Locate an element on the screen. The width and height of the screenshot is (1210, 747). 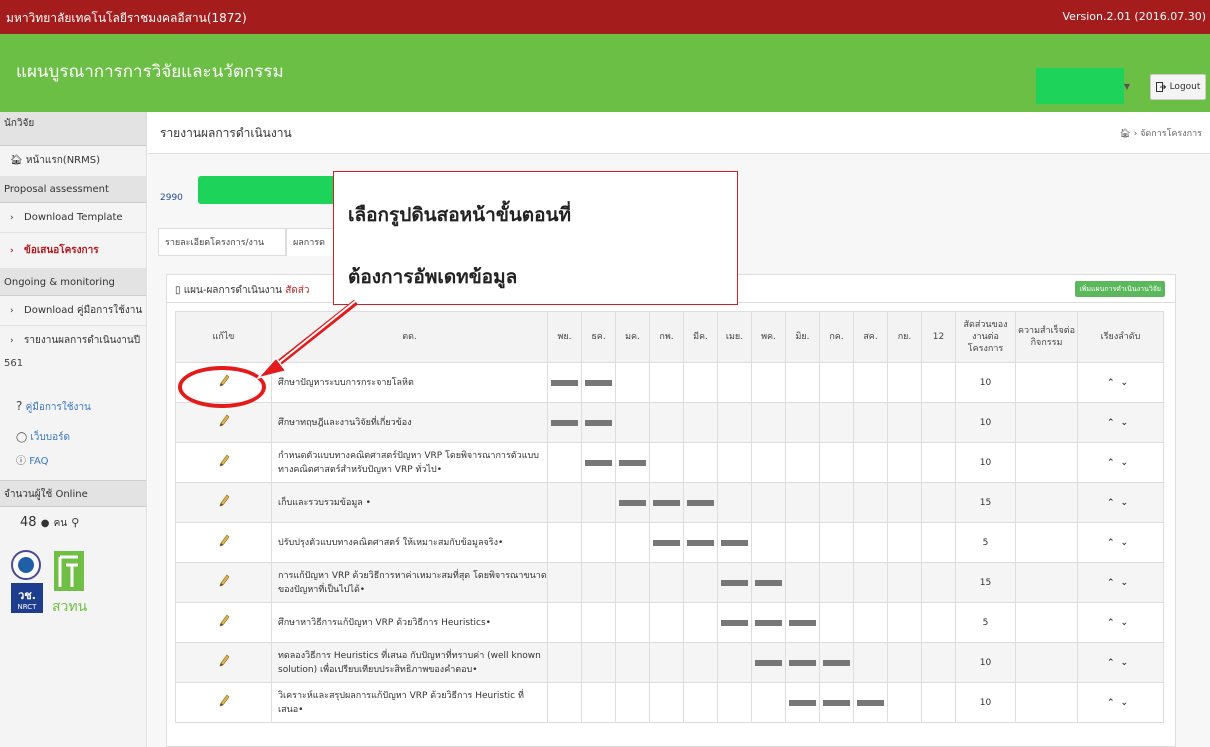
ratio-cell: 15 is located at coordinates (985, 502).